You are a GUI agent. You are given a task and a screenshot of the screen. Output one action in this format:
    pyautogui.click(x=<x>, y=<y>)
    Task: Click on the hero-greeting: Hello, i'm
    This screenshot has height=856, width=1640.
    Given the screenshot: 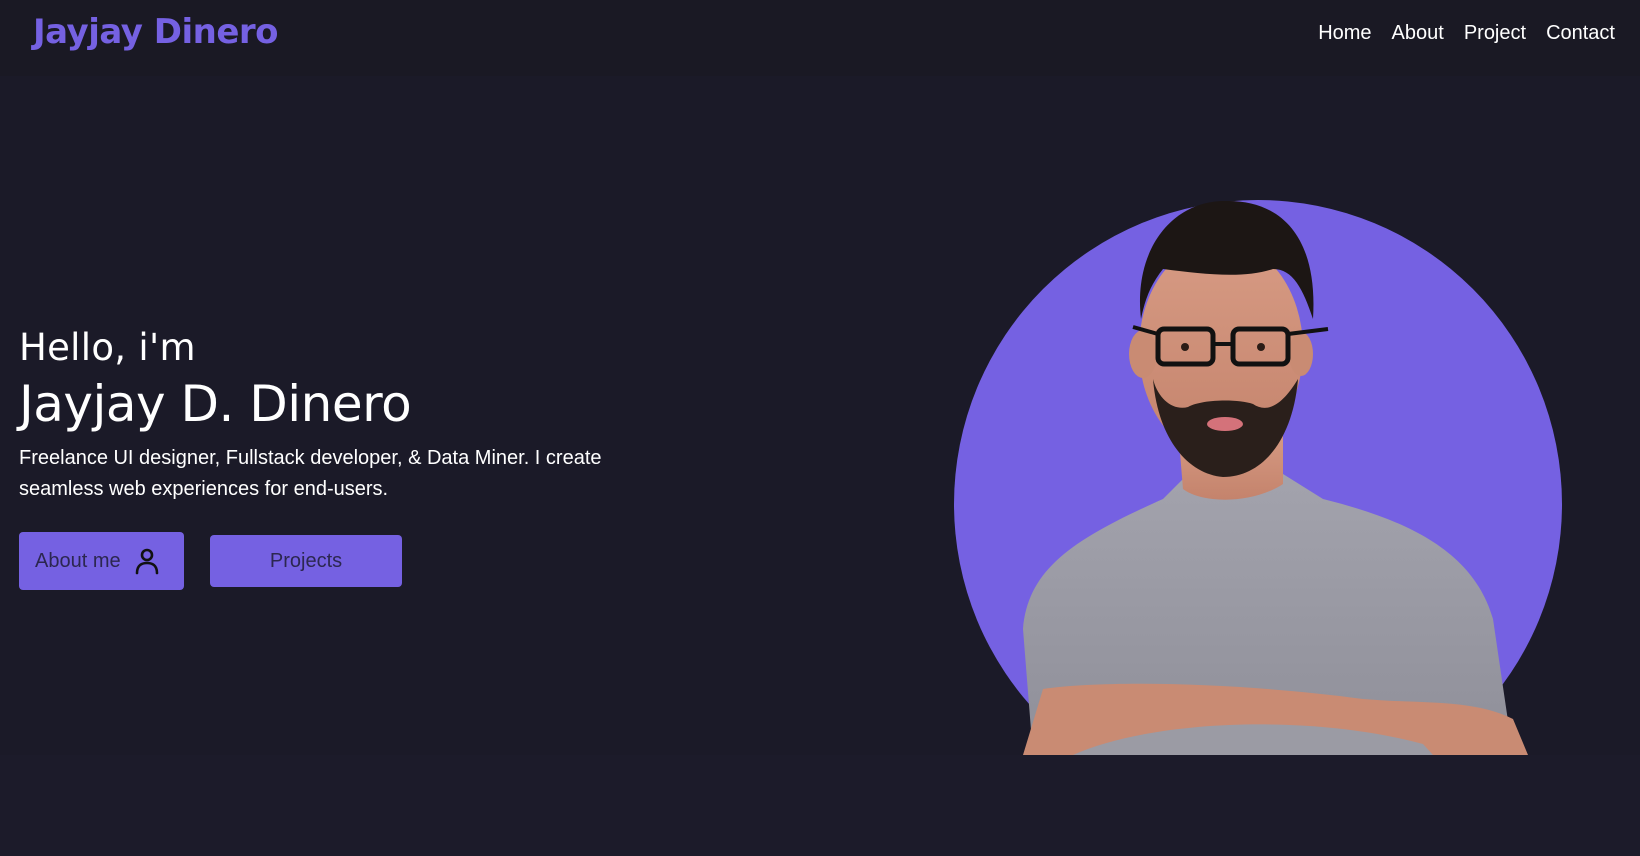 What is the action you would take?
    pyautogui.click(x=107, y=347)
    